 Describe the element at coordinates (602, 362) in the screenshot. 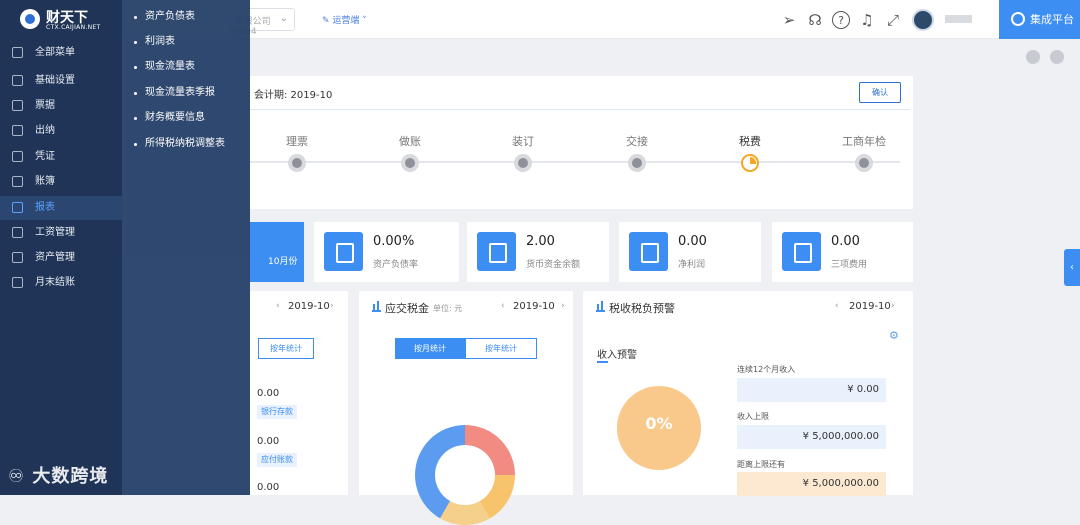

I see `section-underline` at that location.